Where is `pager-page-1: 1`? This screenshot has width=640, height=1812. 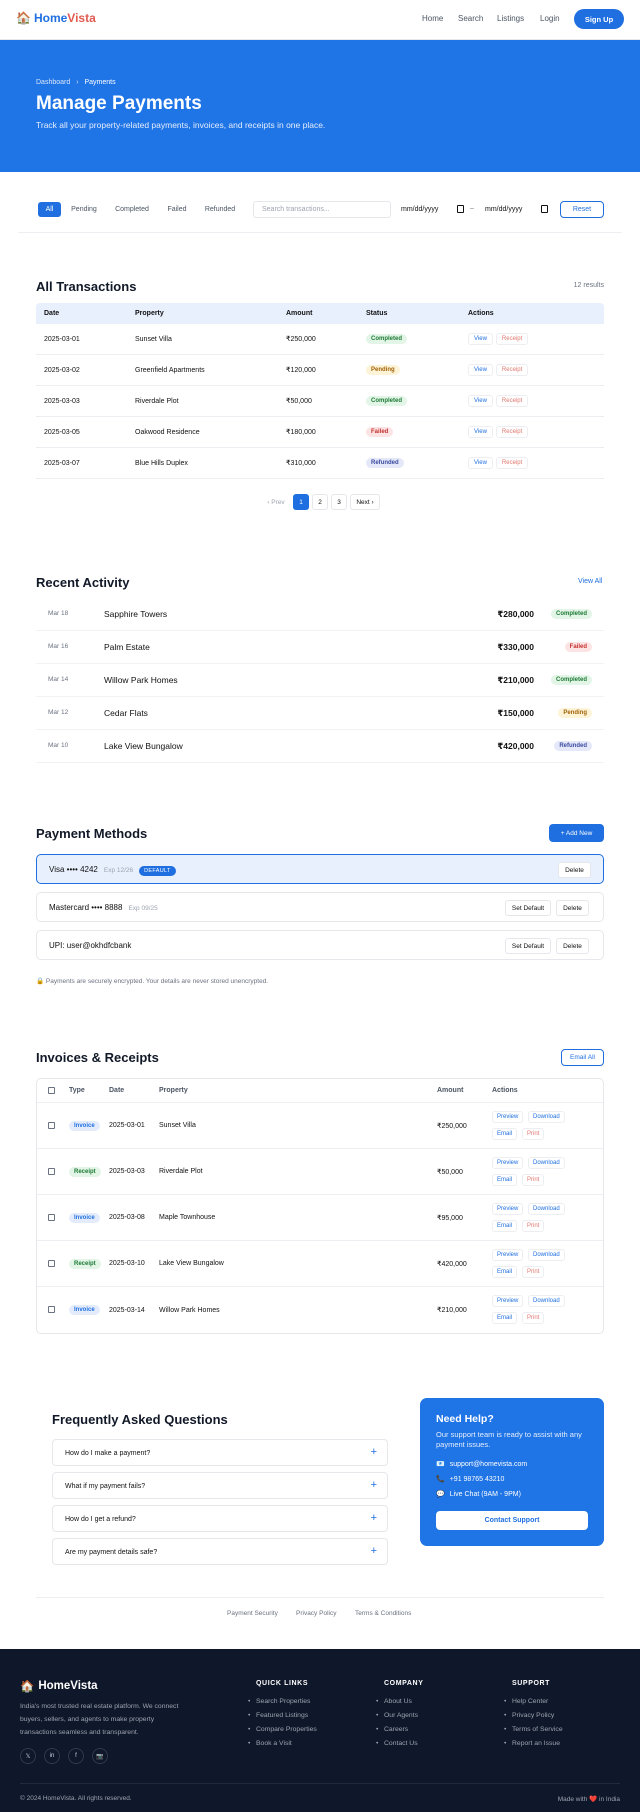
pager-page-1: 1 is located at coordinates (301, 502).